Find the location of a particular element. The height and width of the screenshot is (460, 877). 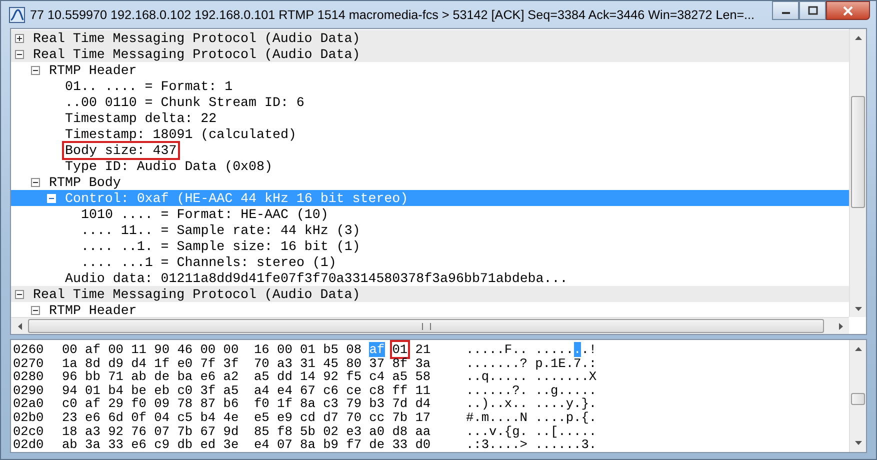

hex-offset: 0260 is located at coordinates (29, 350).